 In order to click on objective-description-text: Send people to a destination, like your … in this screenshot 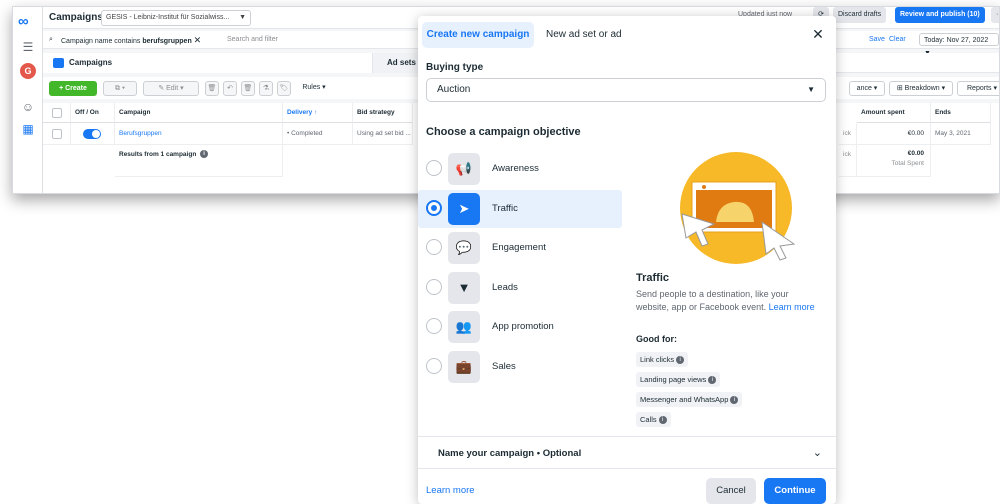, I will do `click(712, 300)`.